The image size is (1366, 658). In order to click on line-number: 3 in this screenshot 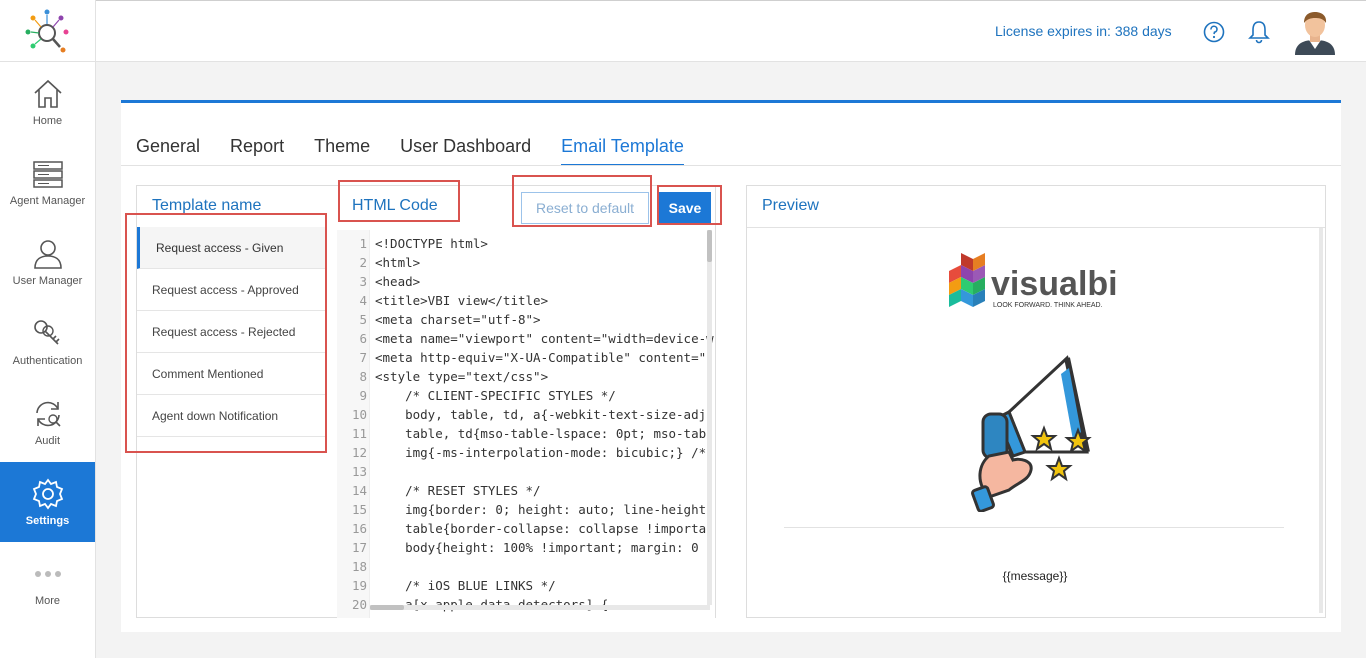, I will do `click(363, 281)`.